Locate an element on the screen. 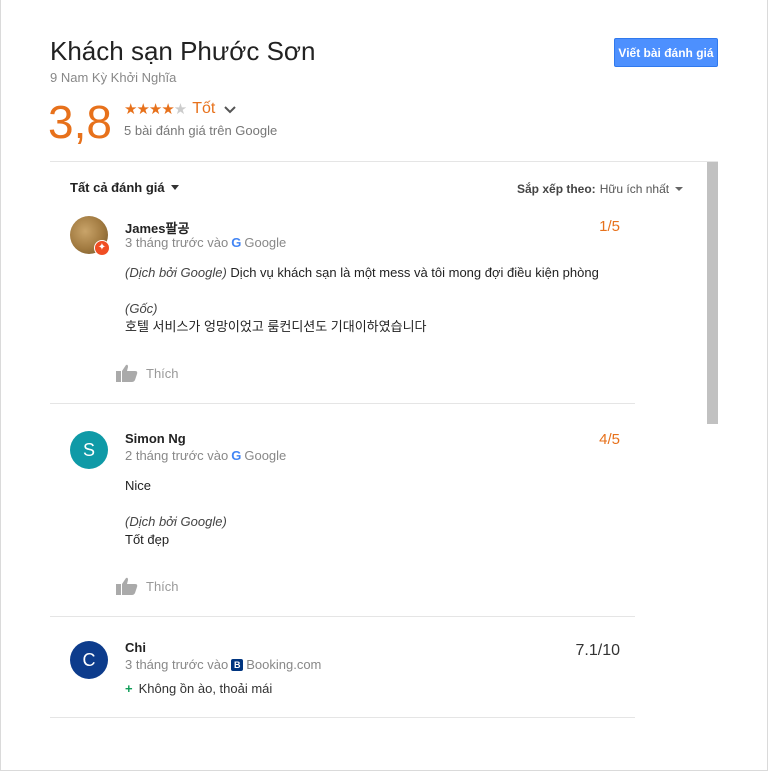 The image size is (768, 772). review-meta: 2 tháng trước vào G Google is located at coordinates (205, 455).